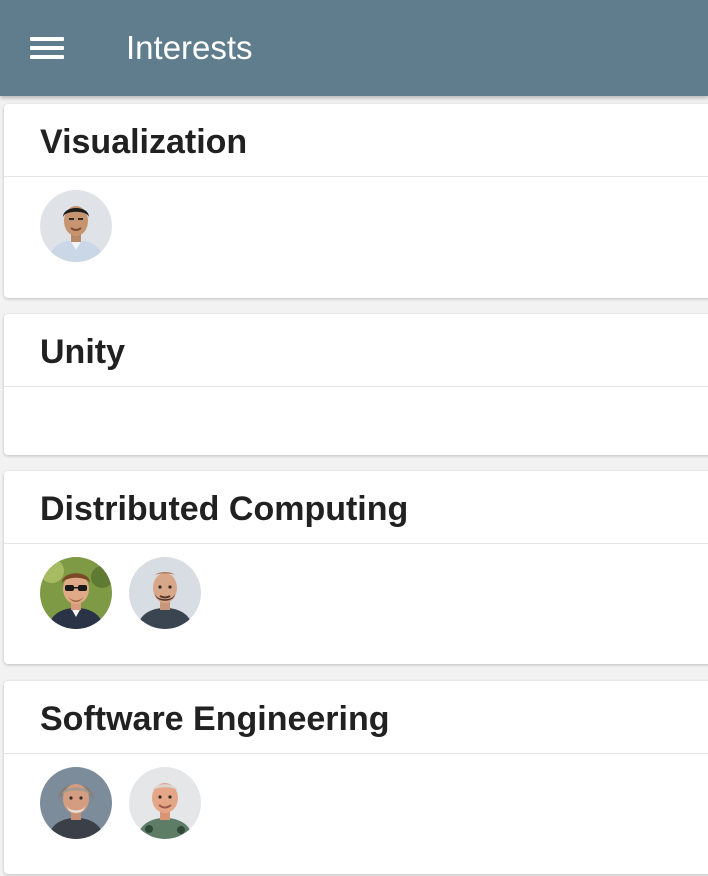 This screenshot has width=708, height=876. Describe the element at coordinates (47, 48) in the screenshot. I see `menu-button` at that location.